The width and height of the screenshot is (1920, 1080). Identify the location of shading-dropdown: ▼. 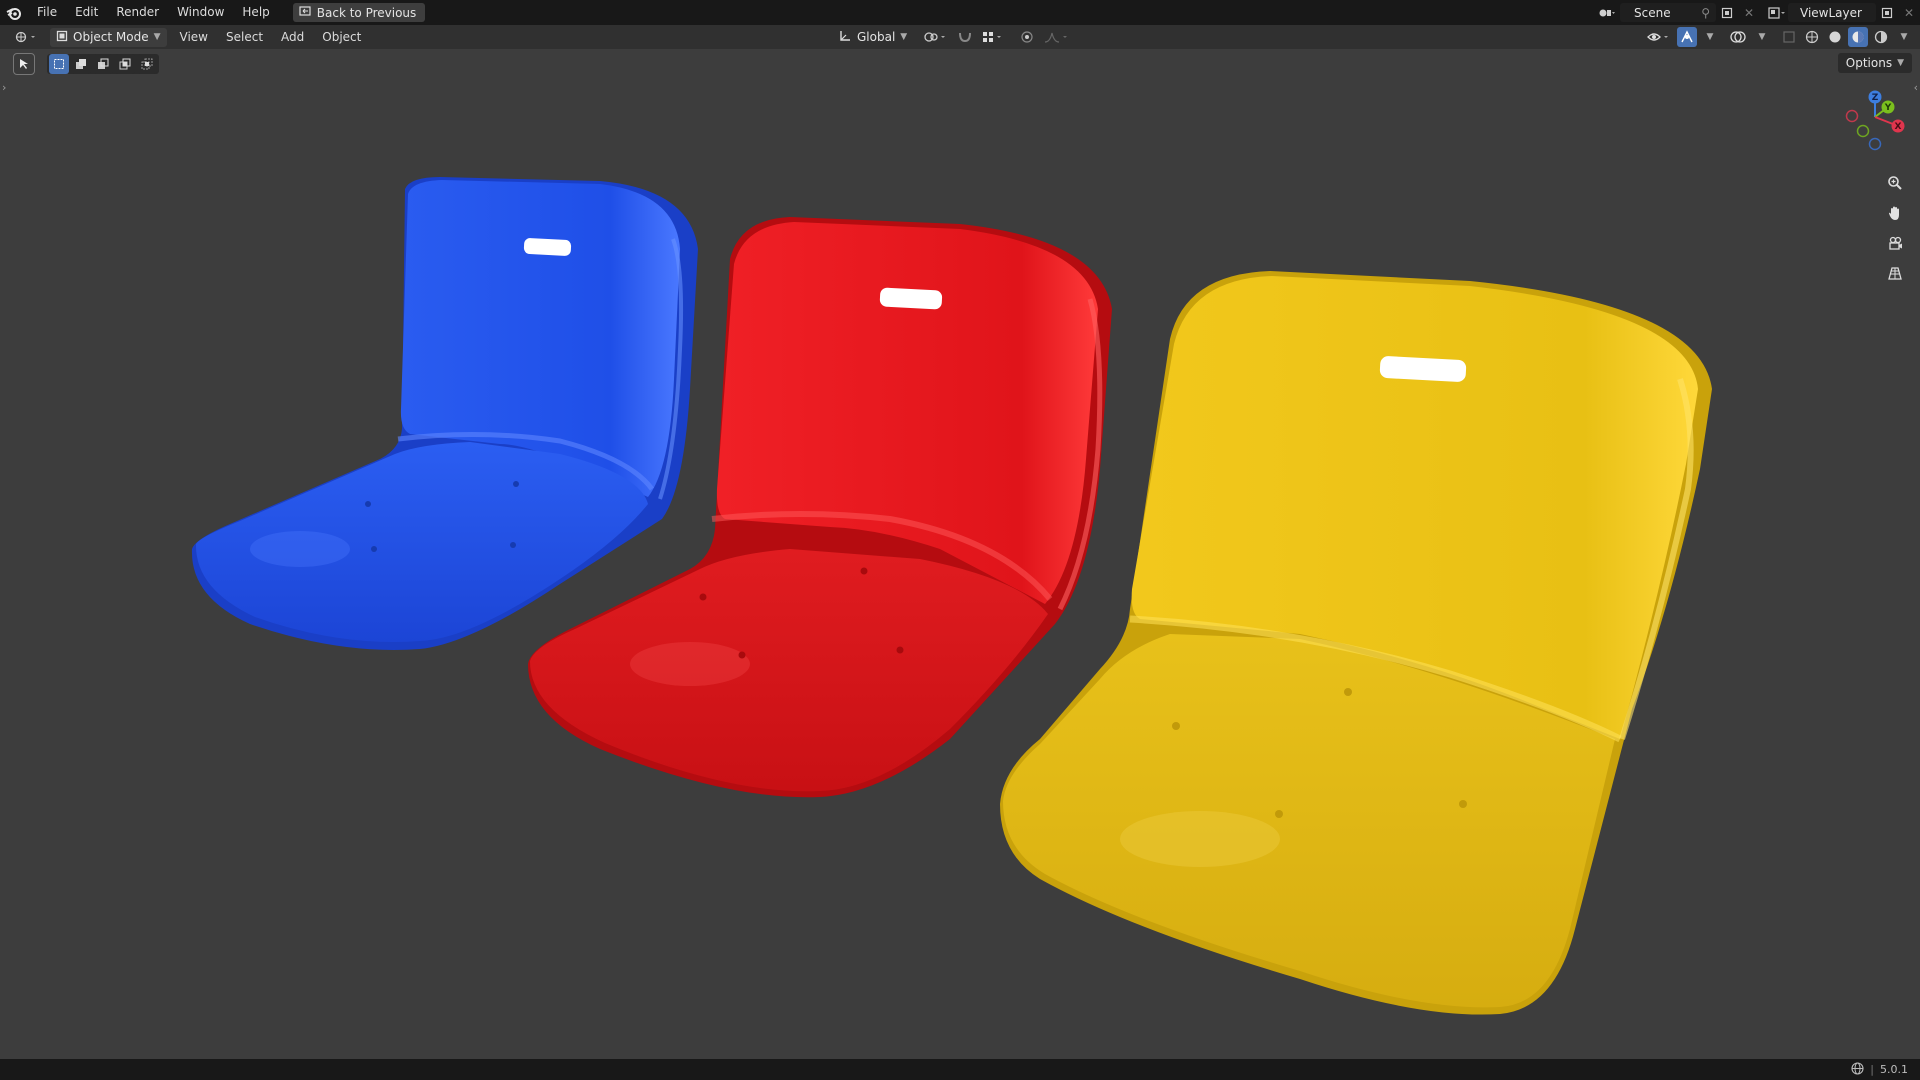
(1904, 37).